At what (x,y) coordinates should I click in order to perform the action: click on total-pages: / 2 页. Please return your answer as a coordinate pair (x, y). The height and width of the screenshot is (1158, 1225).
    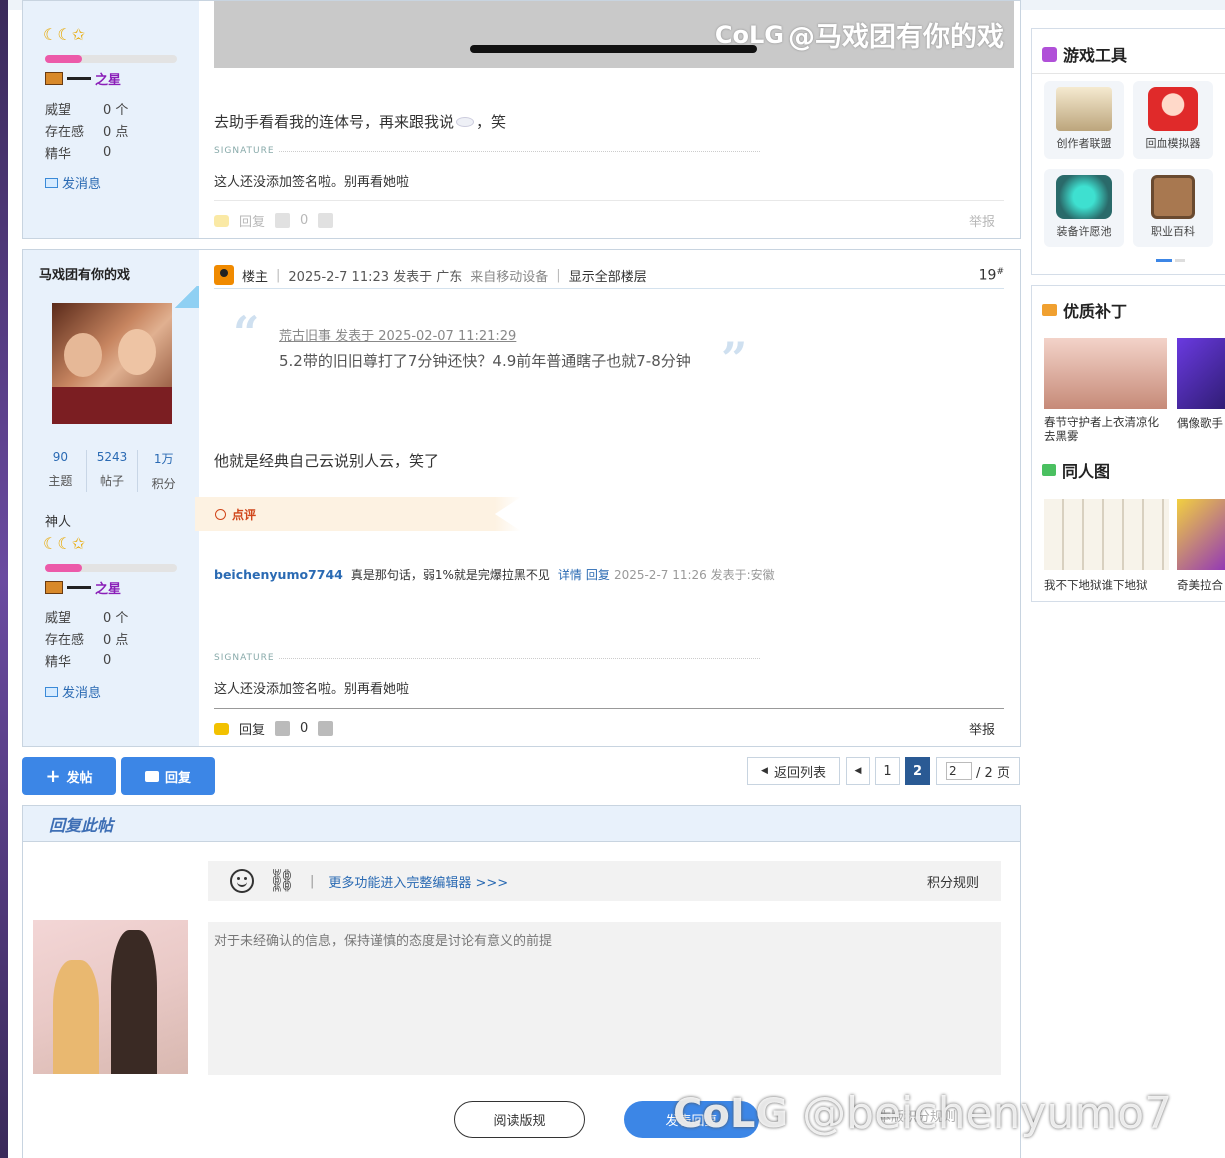
    Looking at the image, I should click on (993, 773).